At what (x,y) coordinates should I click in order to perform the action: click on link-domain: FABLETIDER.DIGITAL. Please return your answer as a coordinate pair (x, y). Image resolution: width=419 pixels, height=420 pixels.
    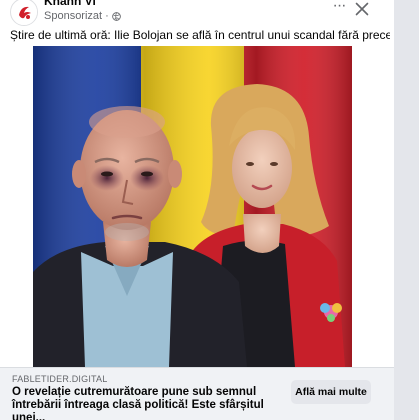
    Looking at the image, I should click on (60, 379).